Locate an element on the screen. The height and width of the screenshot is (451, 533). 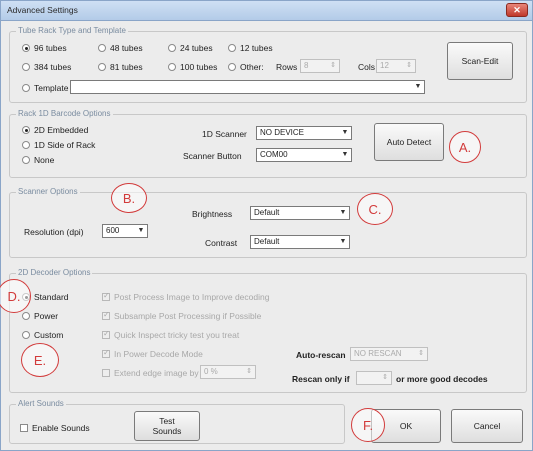
label-template: Template is located at coordinates (51, 88).